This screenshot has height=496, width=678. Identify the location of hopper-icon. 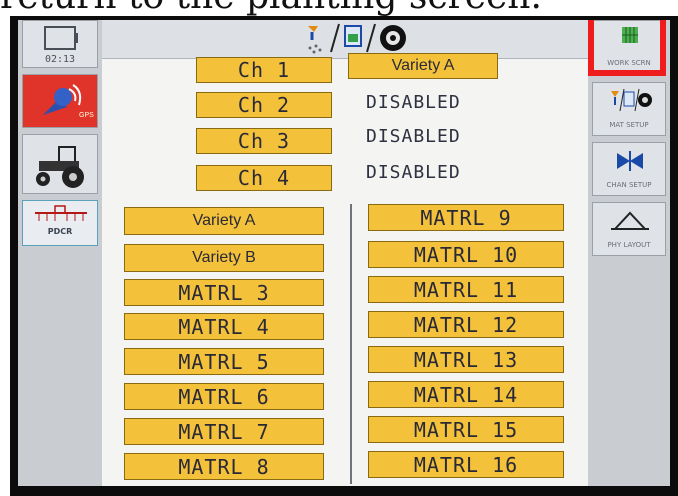
(353, 36).